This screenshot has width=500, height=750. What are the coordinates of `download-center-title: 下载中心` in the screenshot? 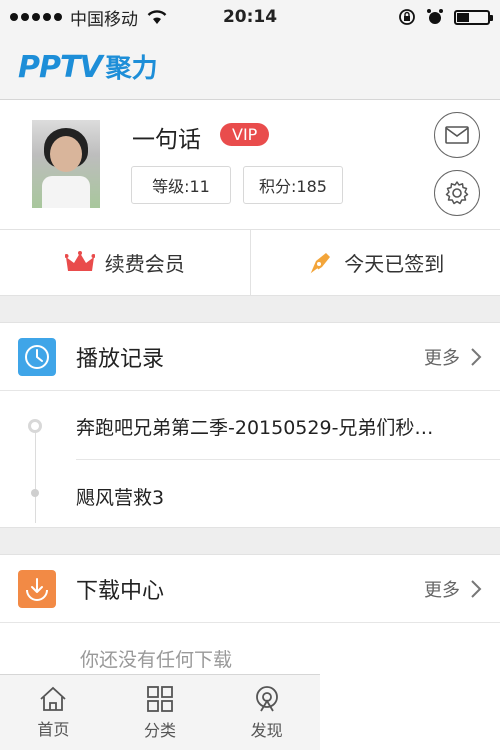 It's located at (120, 591).